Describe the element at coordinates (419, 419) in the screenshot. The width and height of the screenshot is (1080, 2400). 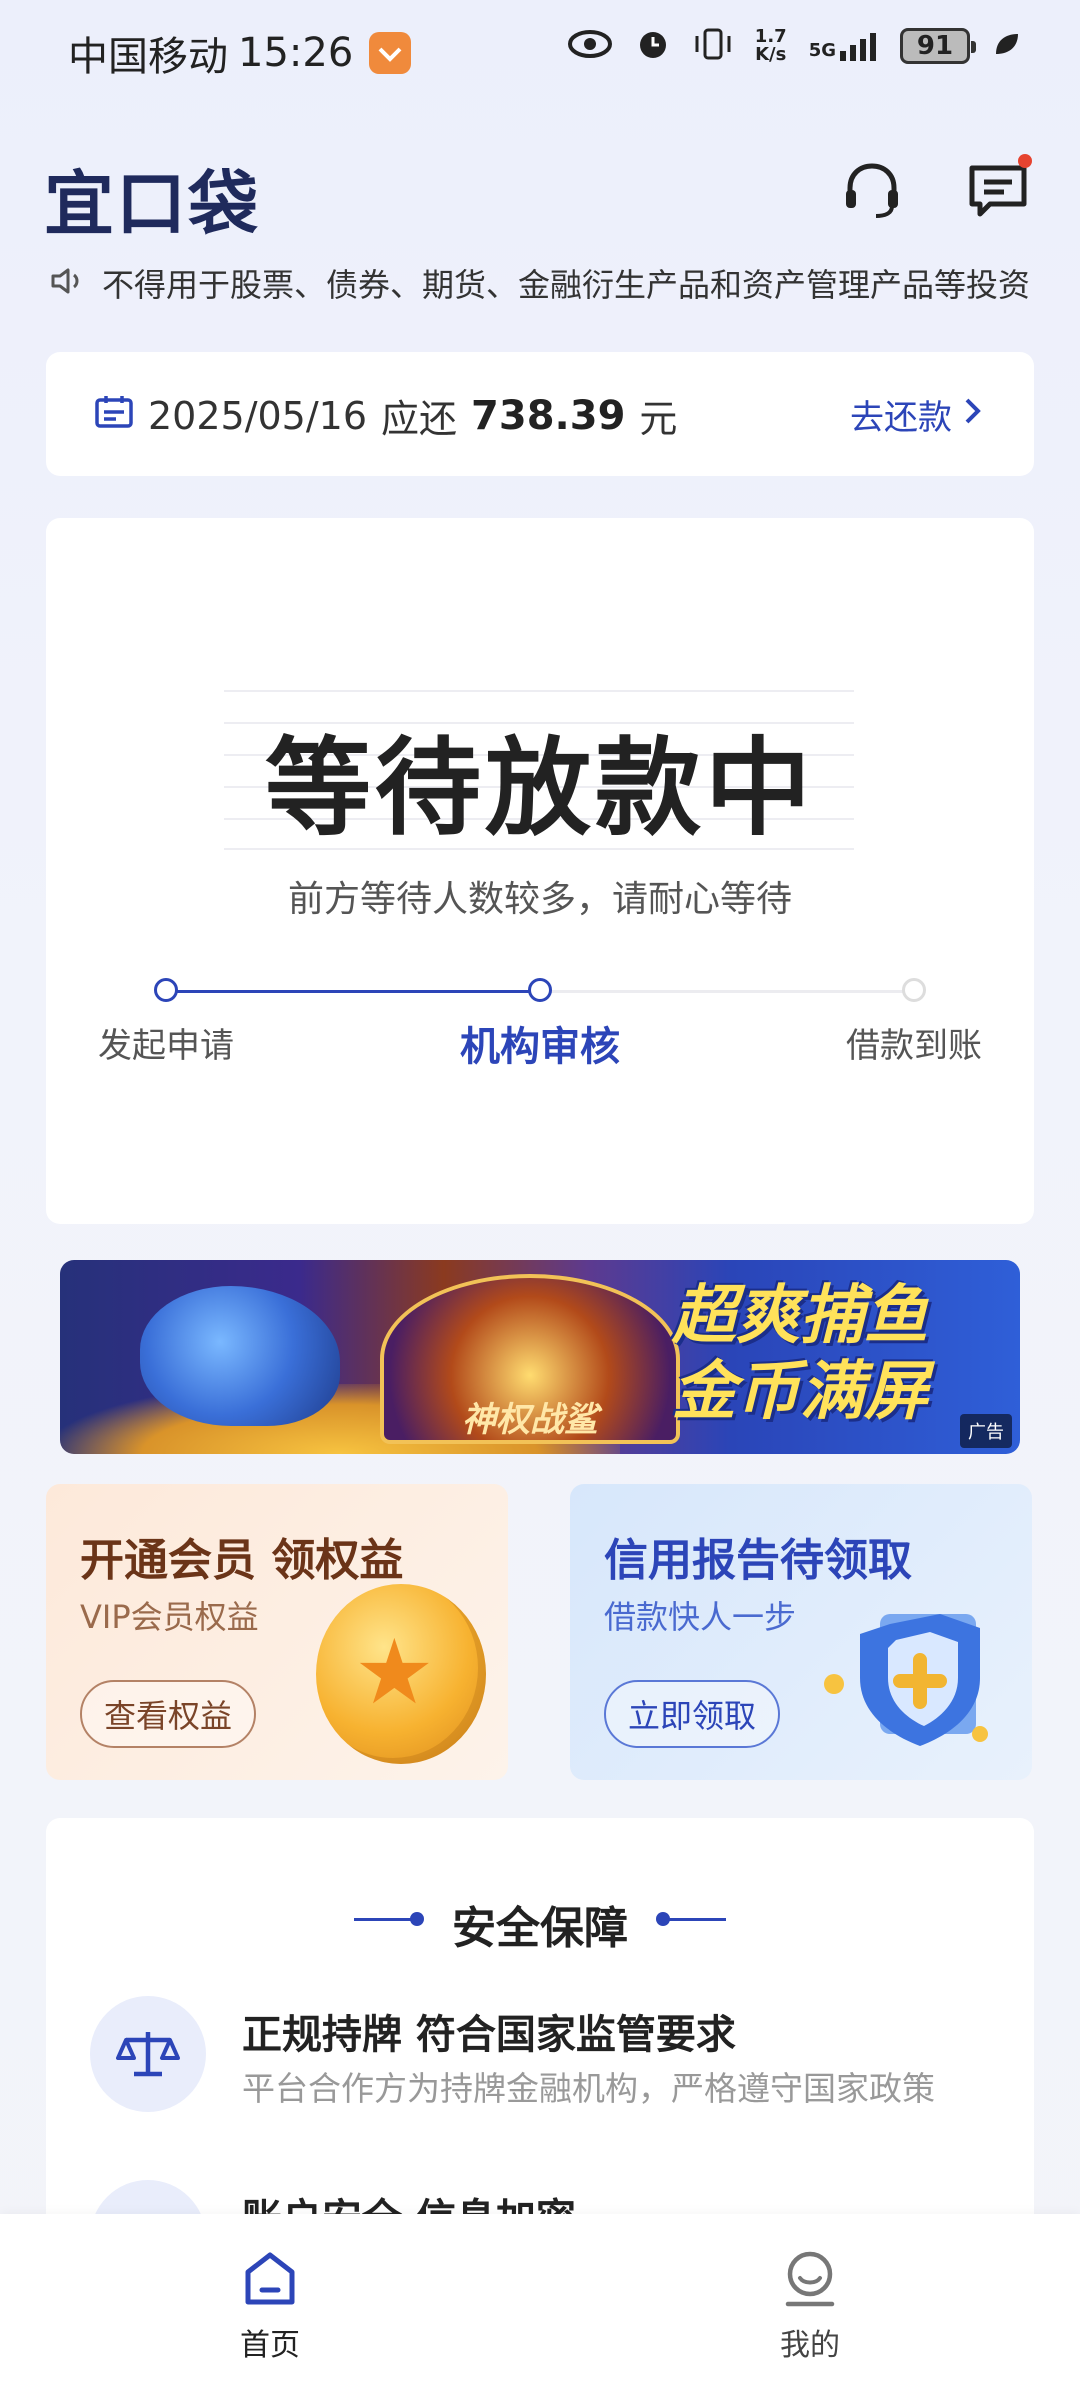
I see `repay-due-label: 应还` at that location.